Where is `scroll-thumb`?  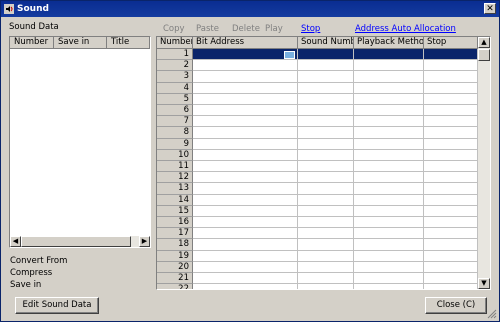 scroll-thumb is located at coordinates (76, 241).